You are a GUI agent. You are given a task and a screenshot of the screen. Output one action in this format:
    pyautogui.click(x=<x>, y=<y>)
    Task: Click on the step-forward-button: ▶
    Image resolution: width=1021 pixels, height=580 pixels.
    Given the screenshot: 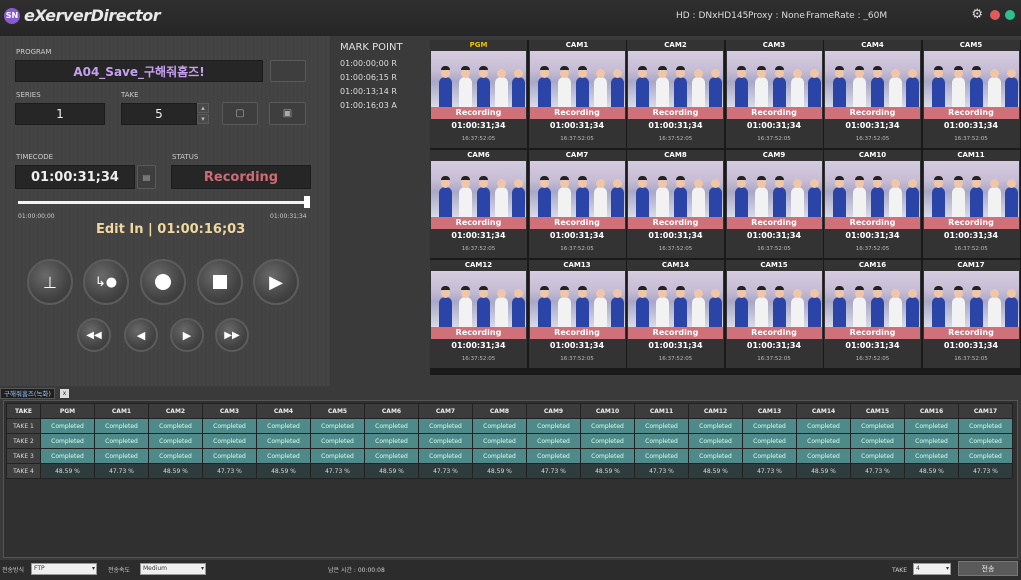 What is the action you would take?
    pyautogui.click(x=187, y=335)
    